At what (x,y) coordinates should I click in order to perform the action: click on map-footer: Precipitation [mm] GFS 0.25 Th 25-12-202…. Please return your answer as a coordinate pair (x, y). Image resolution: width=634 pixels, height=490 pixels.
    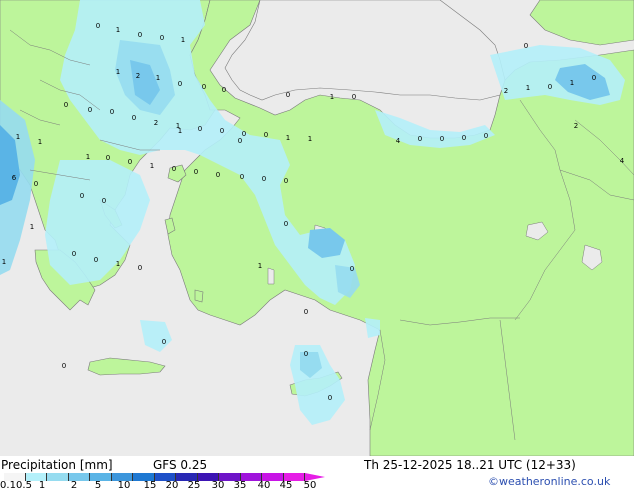
    Looking at the image, I should click on (317, 473).